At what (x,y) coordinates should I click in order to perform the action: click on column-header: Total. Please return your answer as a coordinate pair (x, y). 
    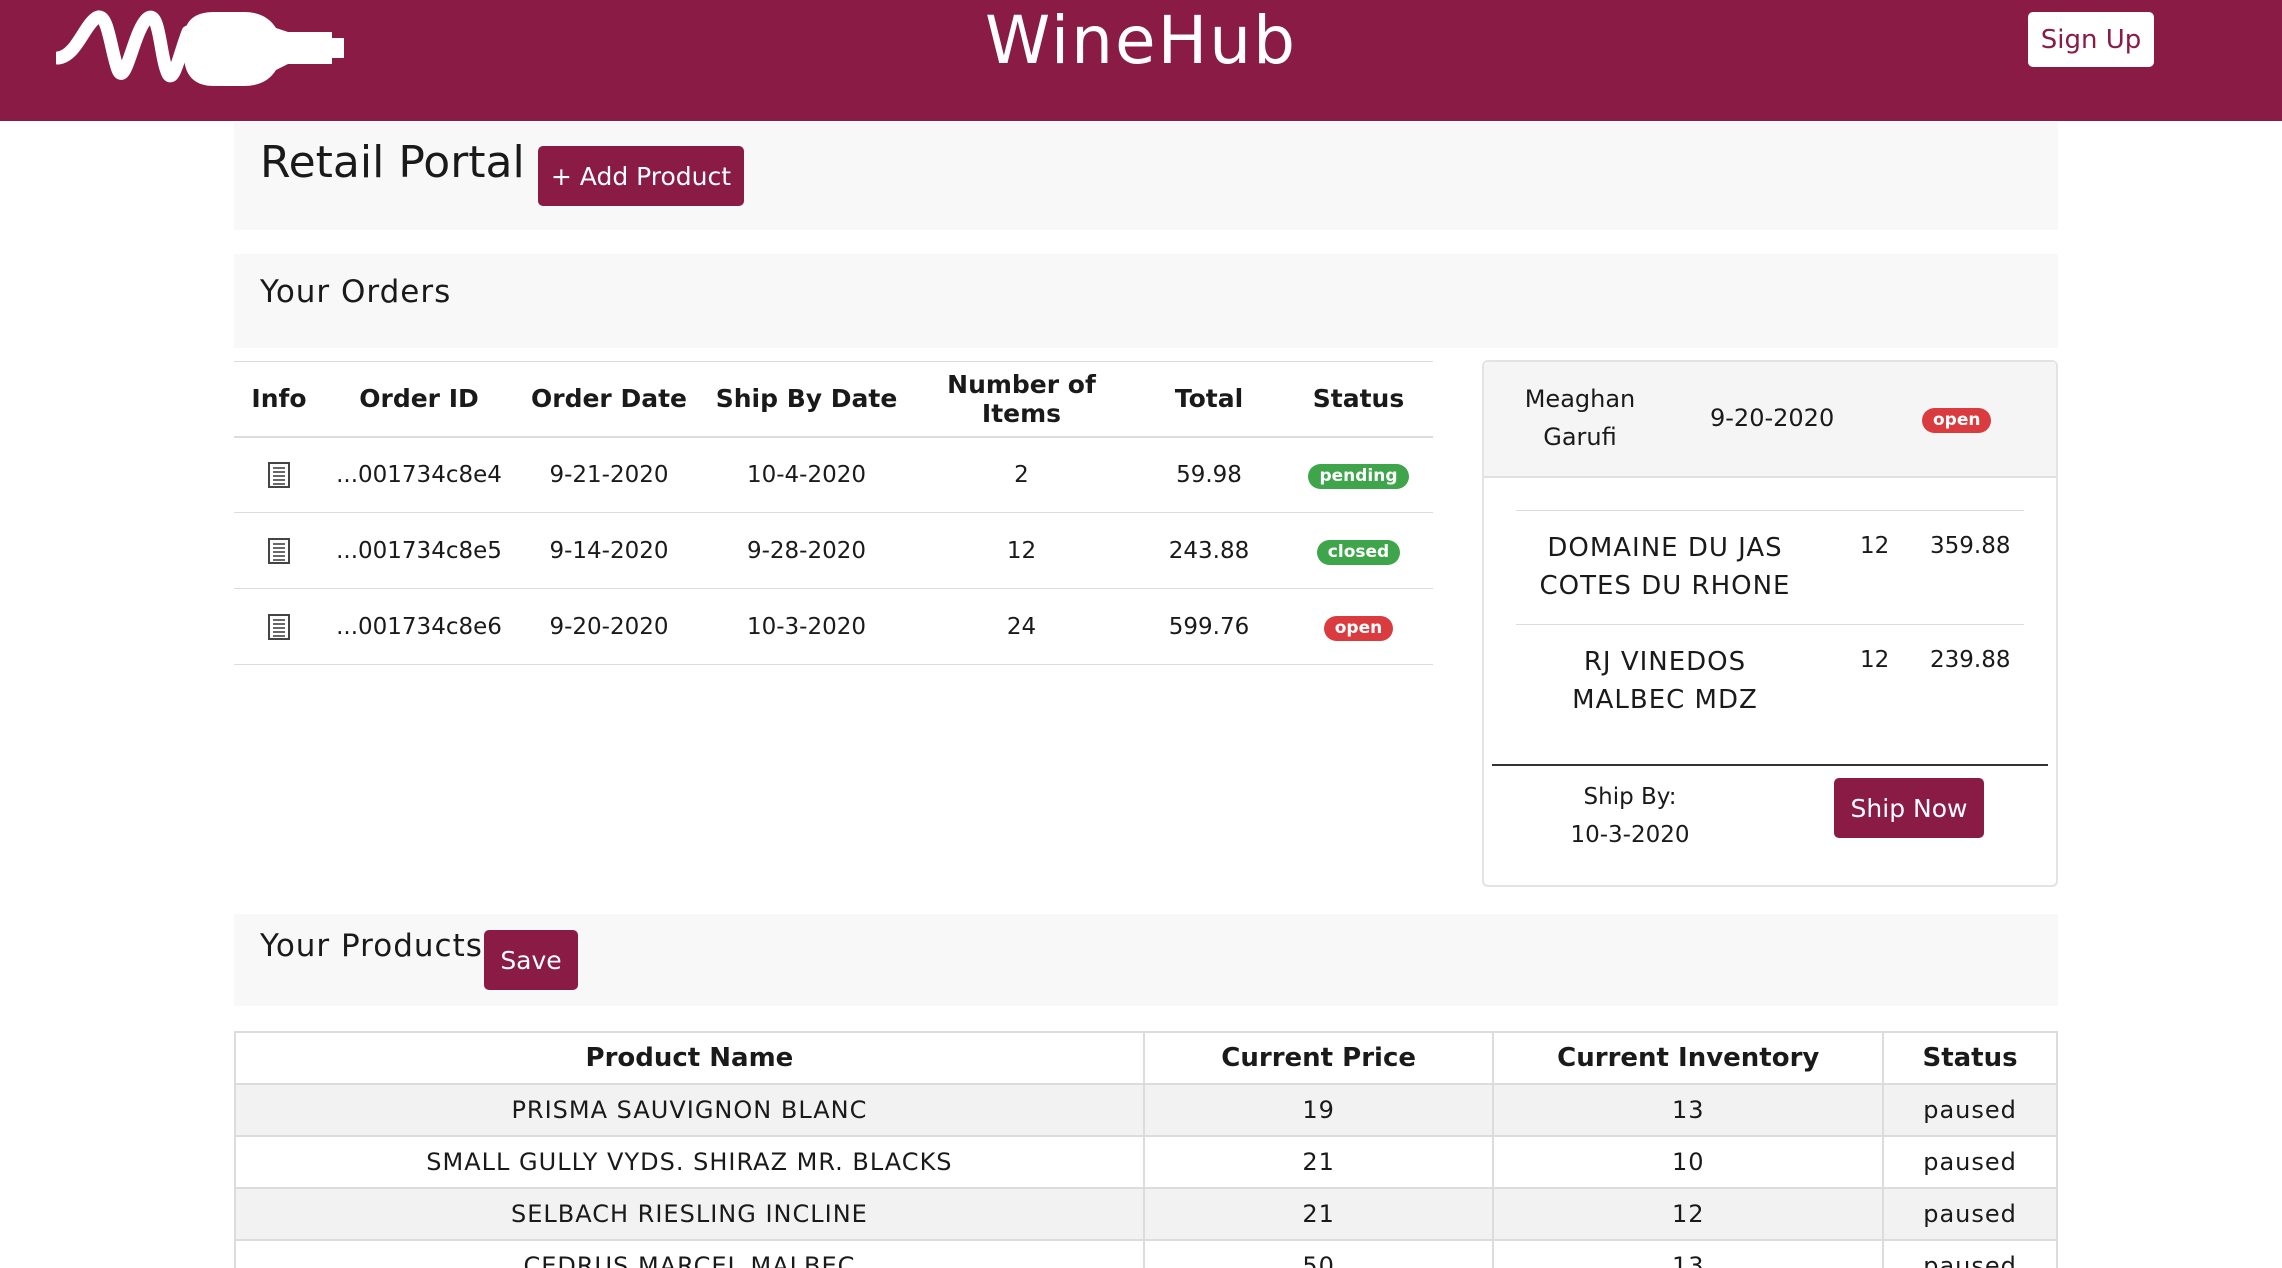
    Looking at the image, I should click on (1209, 399).